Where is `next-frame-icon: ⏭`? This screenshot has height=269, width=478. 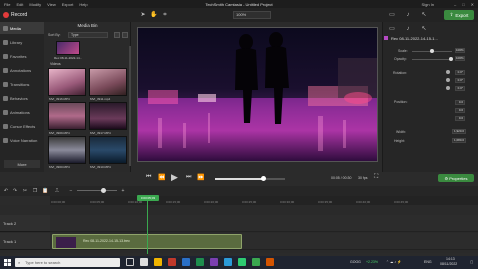
next-frame-icon: ⏭ is located at coordinates (188, 177).